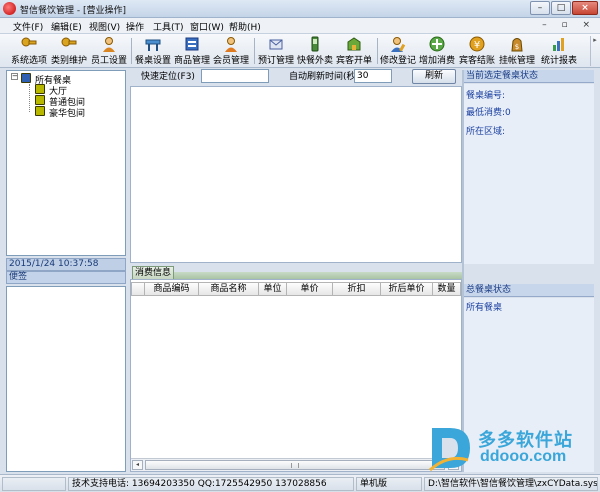 The width and height of the screenshot is (600, 492). I want to click on grid-header-discount: 折扣, so click(357, 289).